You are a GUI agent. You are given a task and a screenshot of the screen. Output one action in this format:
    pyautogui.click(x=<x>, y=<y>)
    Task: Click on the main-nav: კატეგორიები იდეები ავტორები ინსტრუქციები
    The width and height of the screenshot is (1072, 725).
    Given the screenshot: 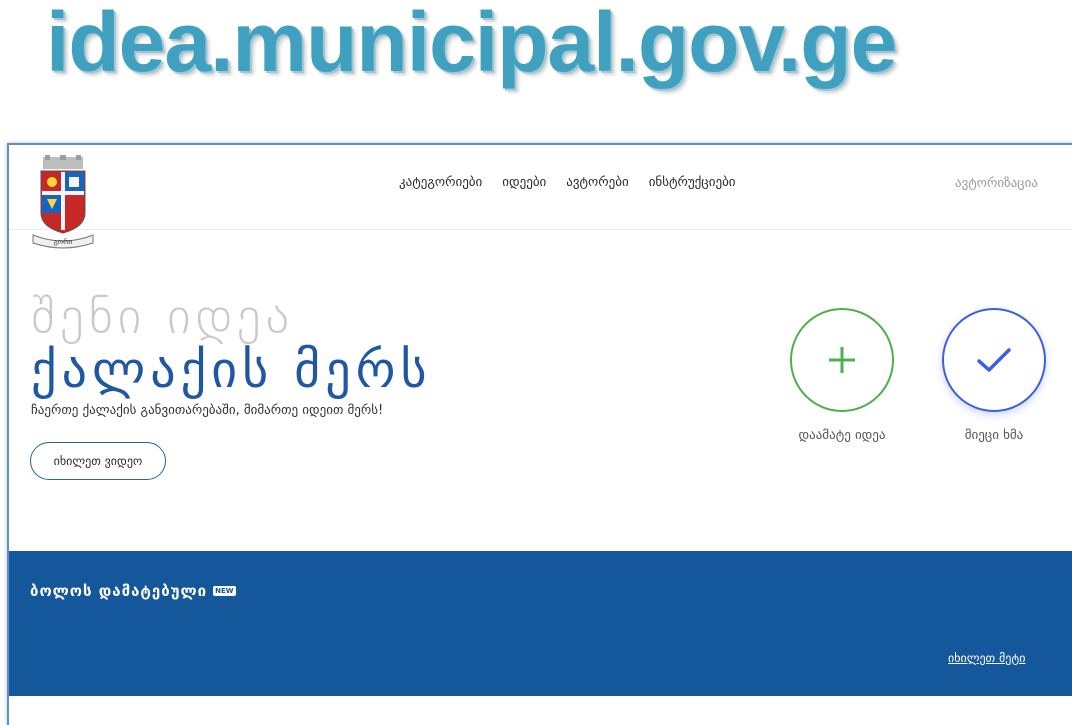 What is the action you would take?
    pyautogui.click(x=567, y=182)
    